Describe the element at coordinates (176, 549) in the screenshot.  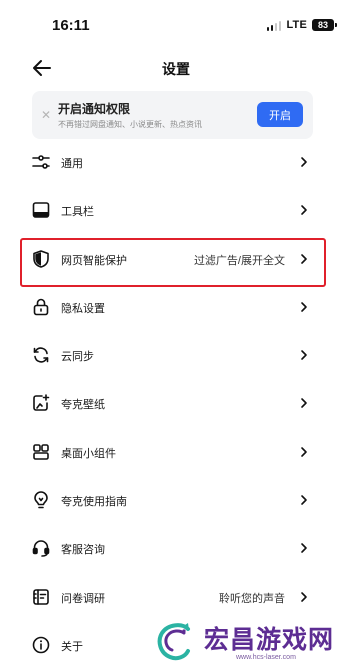
I see `menu-item-customer-service: 客服咨询` at that location.